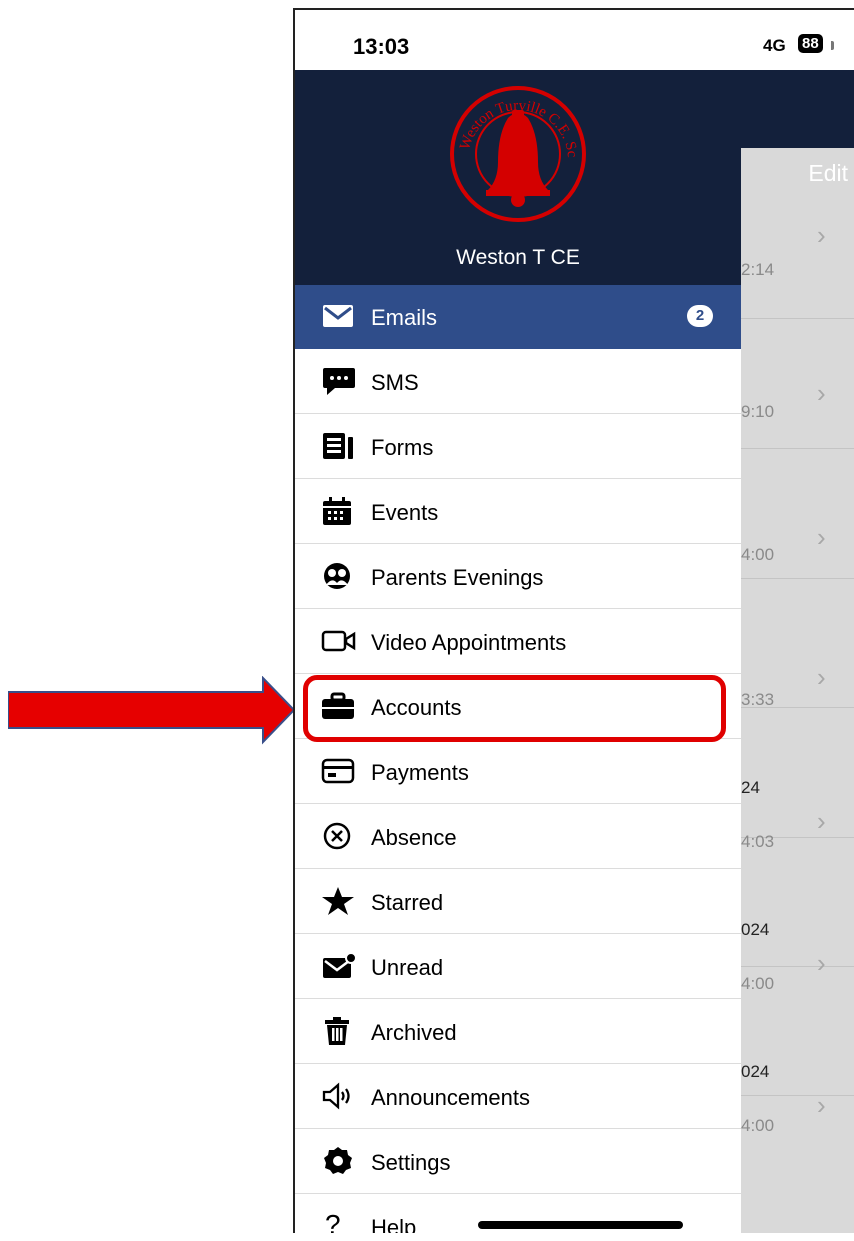  What do you see at coordinates (405, 512) in the screenshot?
I see `menu-item-label: Events` at bounding box center [405, 512].